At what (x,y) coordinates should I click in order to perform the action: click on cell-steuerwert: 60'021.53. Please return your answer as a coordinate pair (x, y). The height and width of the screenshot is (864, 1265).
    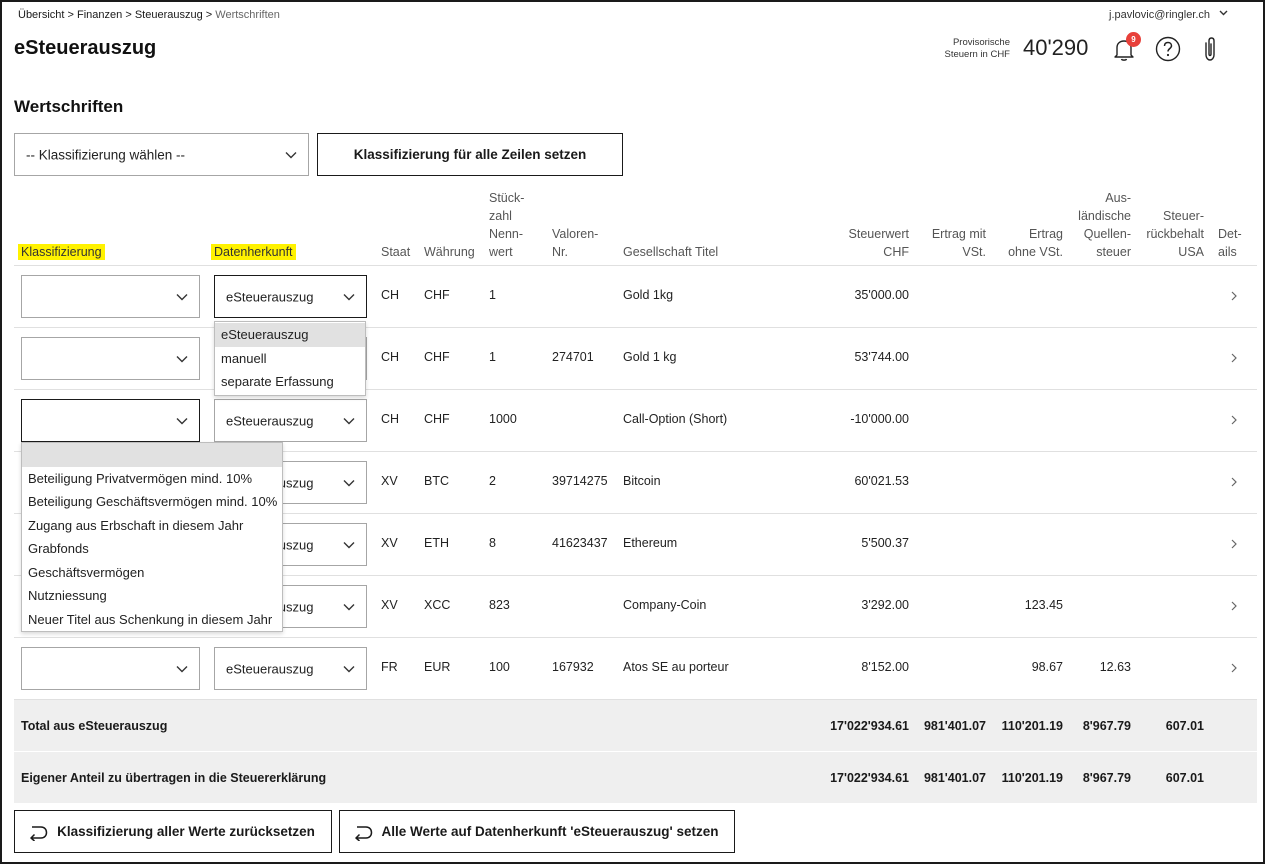
    Looking at the image, I should click on (881, 481).